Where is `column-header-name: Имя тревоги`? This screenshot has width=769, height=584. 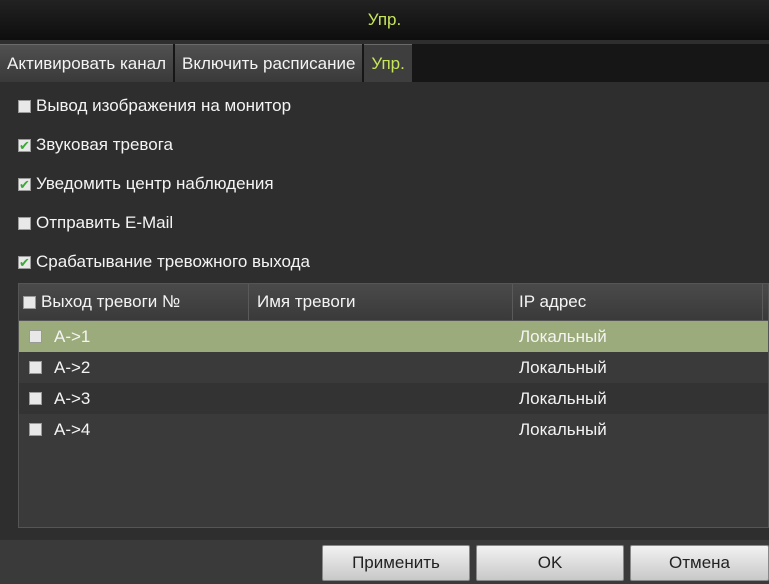
column-header-name: Имя тревоги is located at coordinates (381, 302).